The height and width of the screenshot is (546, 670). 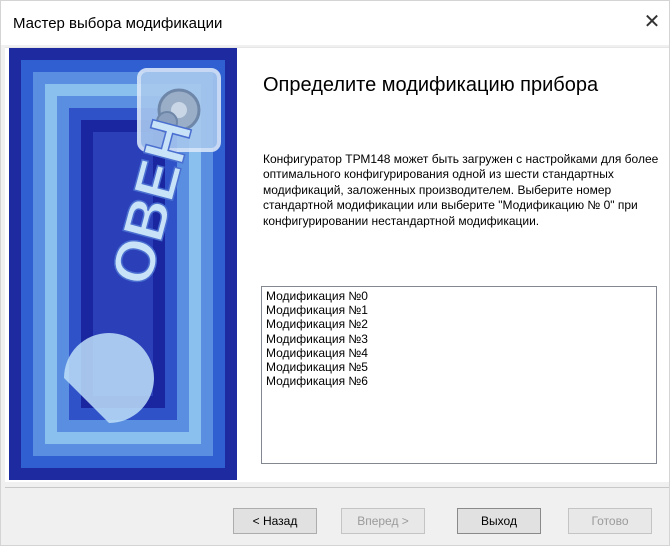 What do you see at coordinates (460, 353) in the screenshot?
I see `list-item: Модификация №4` at bounding box center [460, 353].